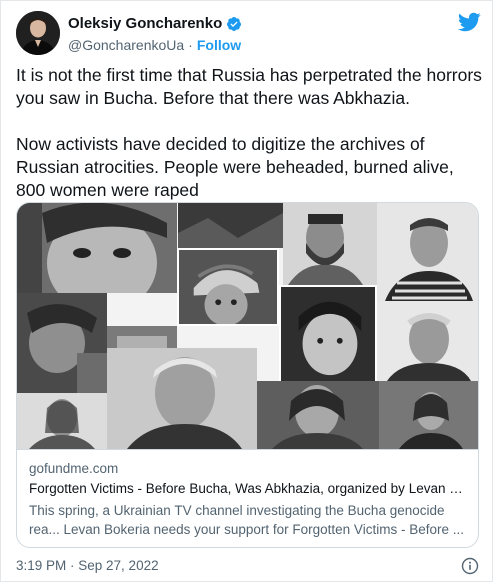 This screenshot has width=493, height=582. Describe the element at coordinates (126, 45) in the screenshot. I see `author-handle: @GoncharenkoUa` at that location.